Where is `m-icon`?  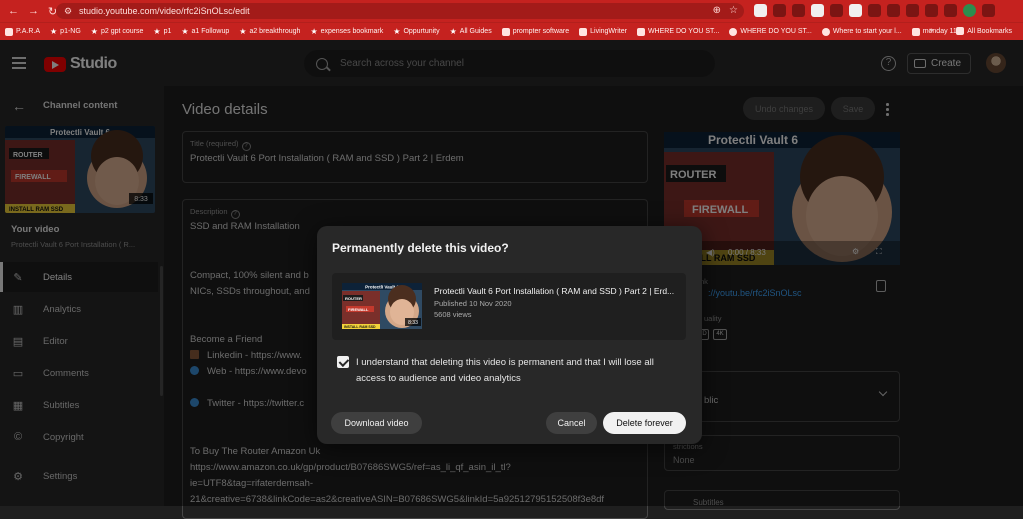 m-icon is located at coordinates (915, 31).